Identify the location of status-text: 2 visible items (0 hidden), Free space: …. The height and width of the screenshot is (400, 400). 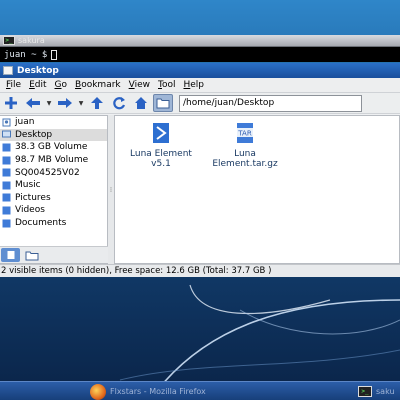
(136, 271).